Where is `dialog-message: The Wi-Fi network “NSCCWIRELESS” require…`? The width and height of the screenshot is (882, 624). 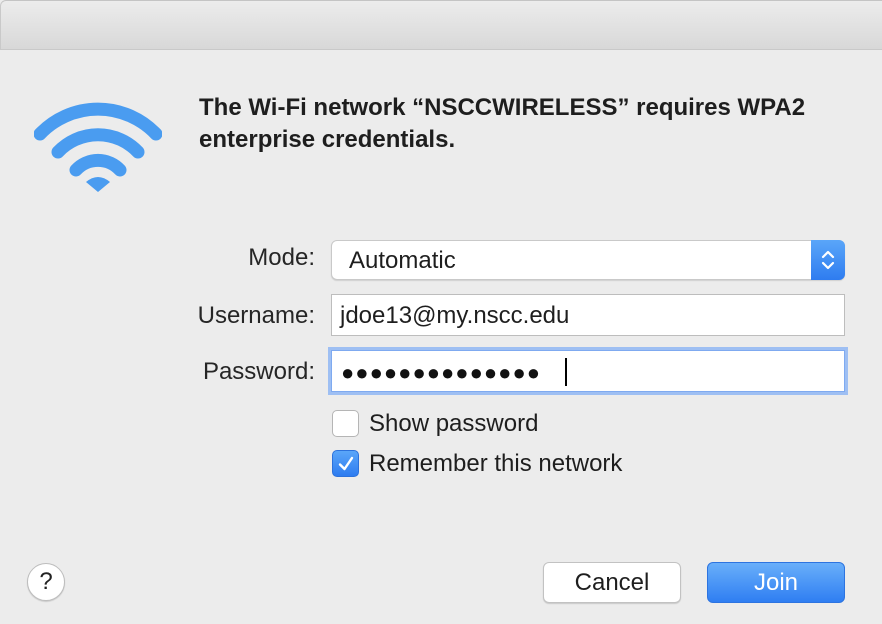
dialog-message: The Wi-Fi network “NSCCWIRELESS” require… is located at coordinates (502, 123).